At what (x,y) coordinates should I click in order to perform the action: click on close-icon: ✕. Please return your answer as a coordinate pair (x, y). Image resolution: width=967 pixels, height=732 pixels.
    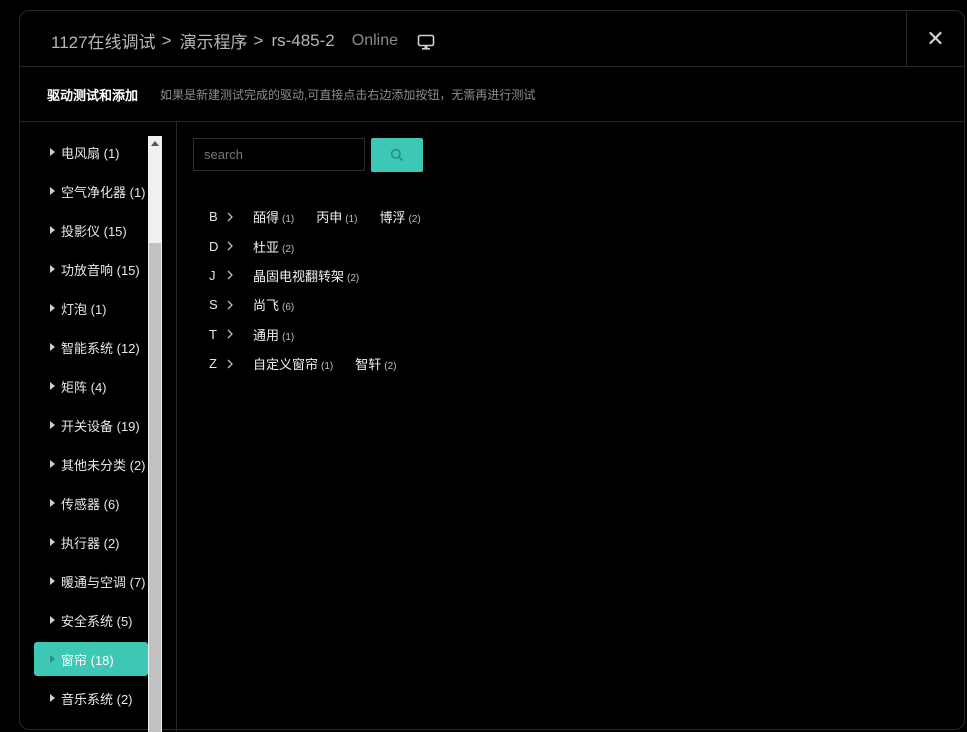
    Looking at the image, I should click on (935, 38).